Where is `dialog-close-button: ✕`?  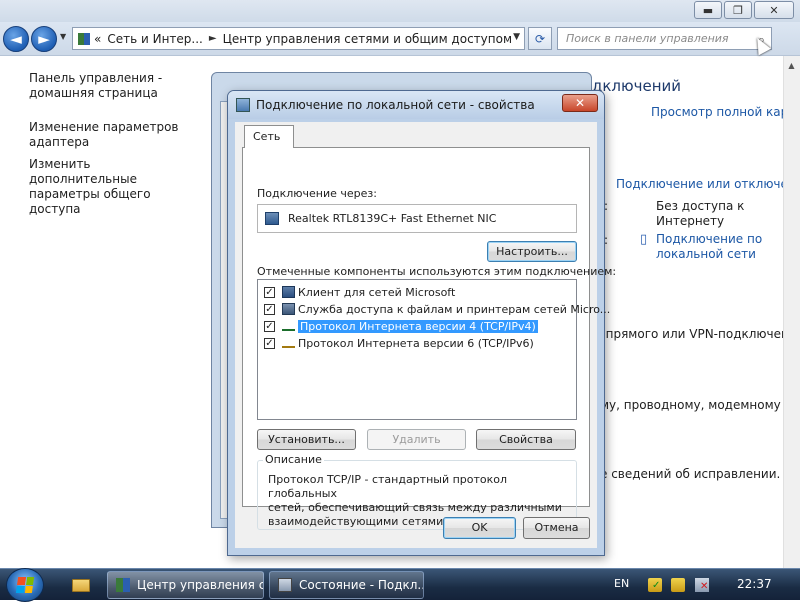
dialog-close-button: ✕ is located at coordinates (580, 103).